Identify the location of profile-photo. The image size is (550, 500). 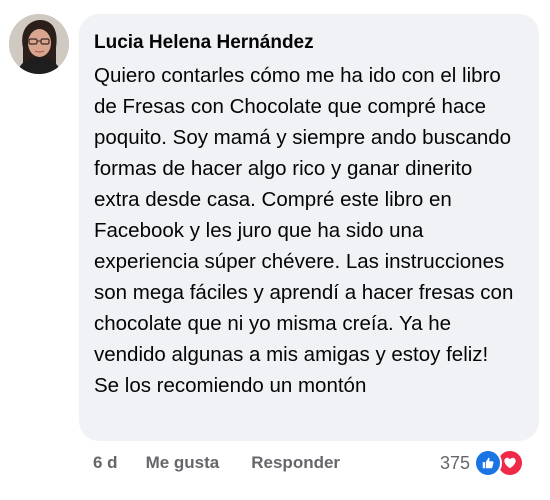
(39, 44).